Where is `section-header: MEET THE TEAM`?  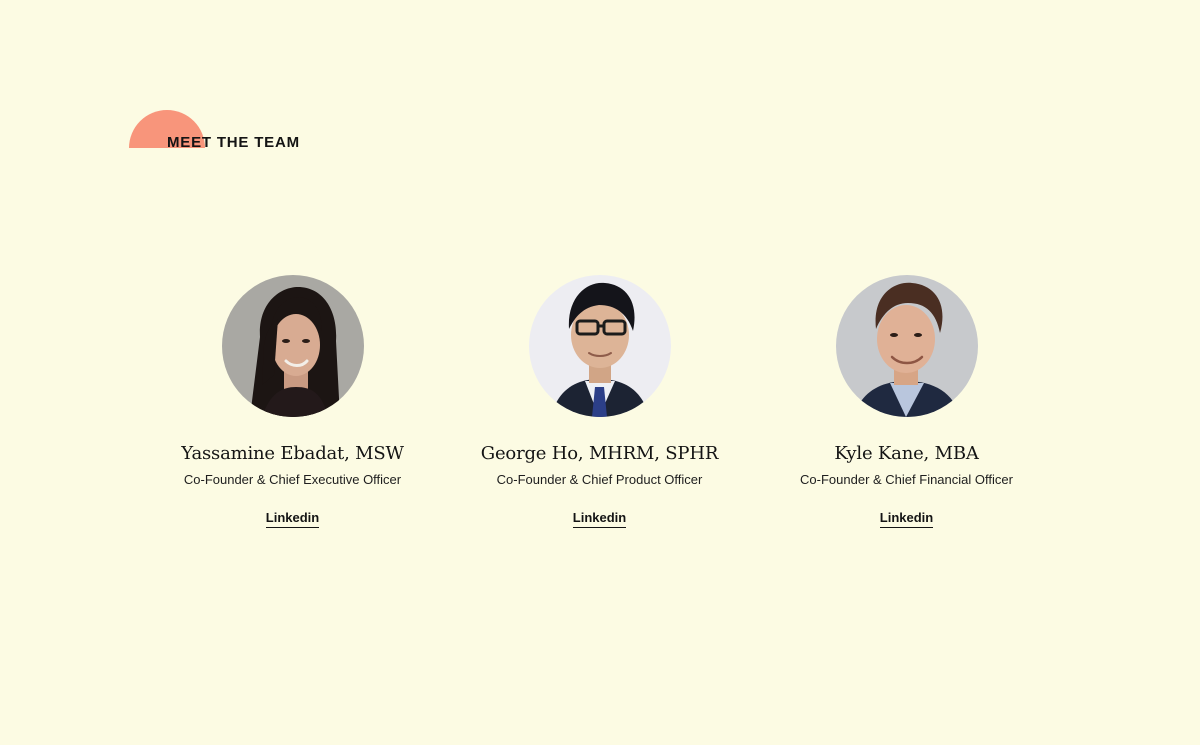
section-header: MEET THE TEAM is located at coordinates (259, 135).